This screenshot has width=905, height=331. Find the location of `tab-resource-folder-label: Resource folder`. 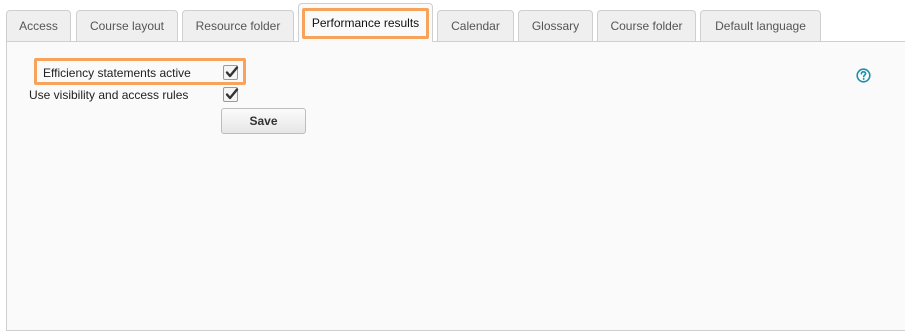

tab-resource-folder-label: Resource folder is located at coordinates (238, 26).